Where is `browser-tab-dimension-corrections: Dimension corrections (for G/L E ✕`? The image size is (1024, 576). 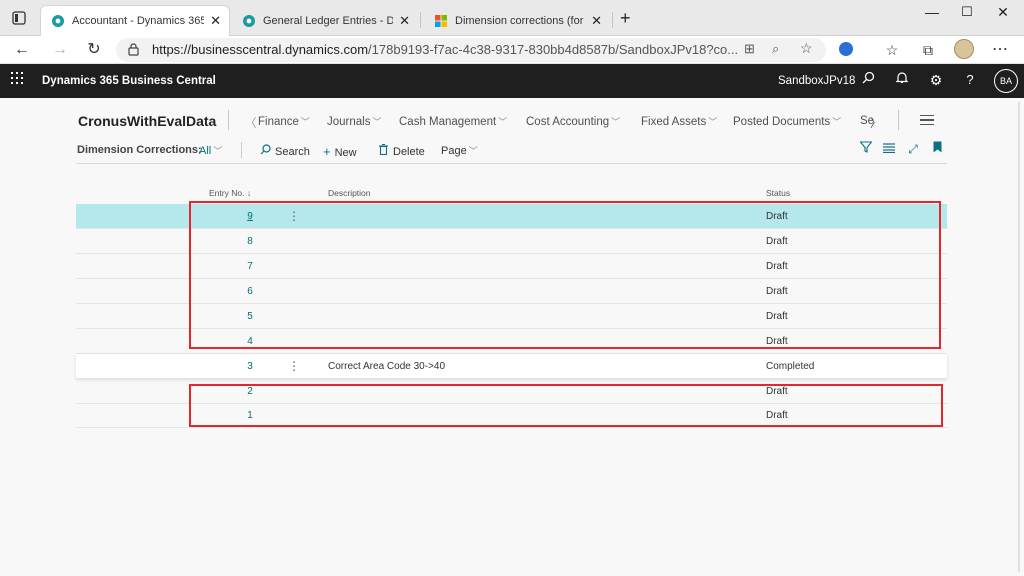
browser-tab-dimension-corrections: Dimension corrections (for G/L E ✕ is located at coordinates (517, 20).